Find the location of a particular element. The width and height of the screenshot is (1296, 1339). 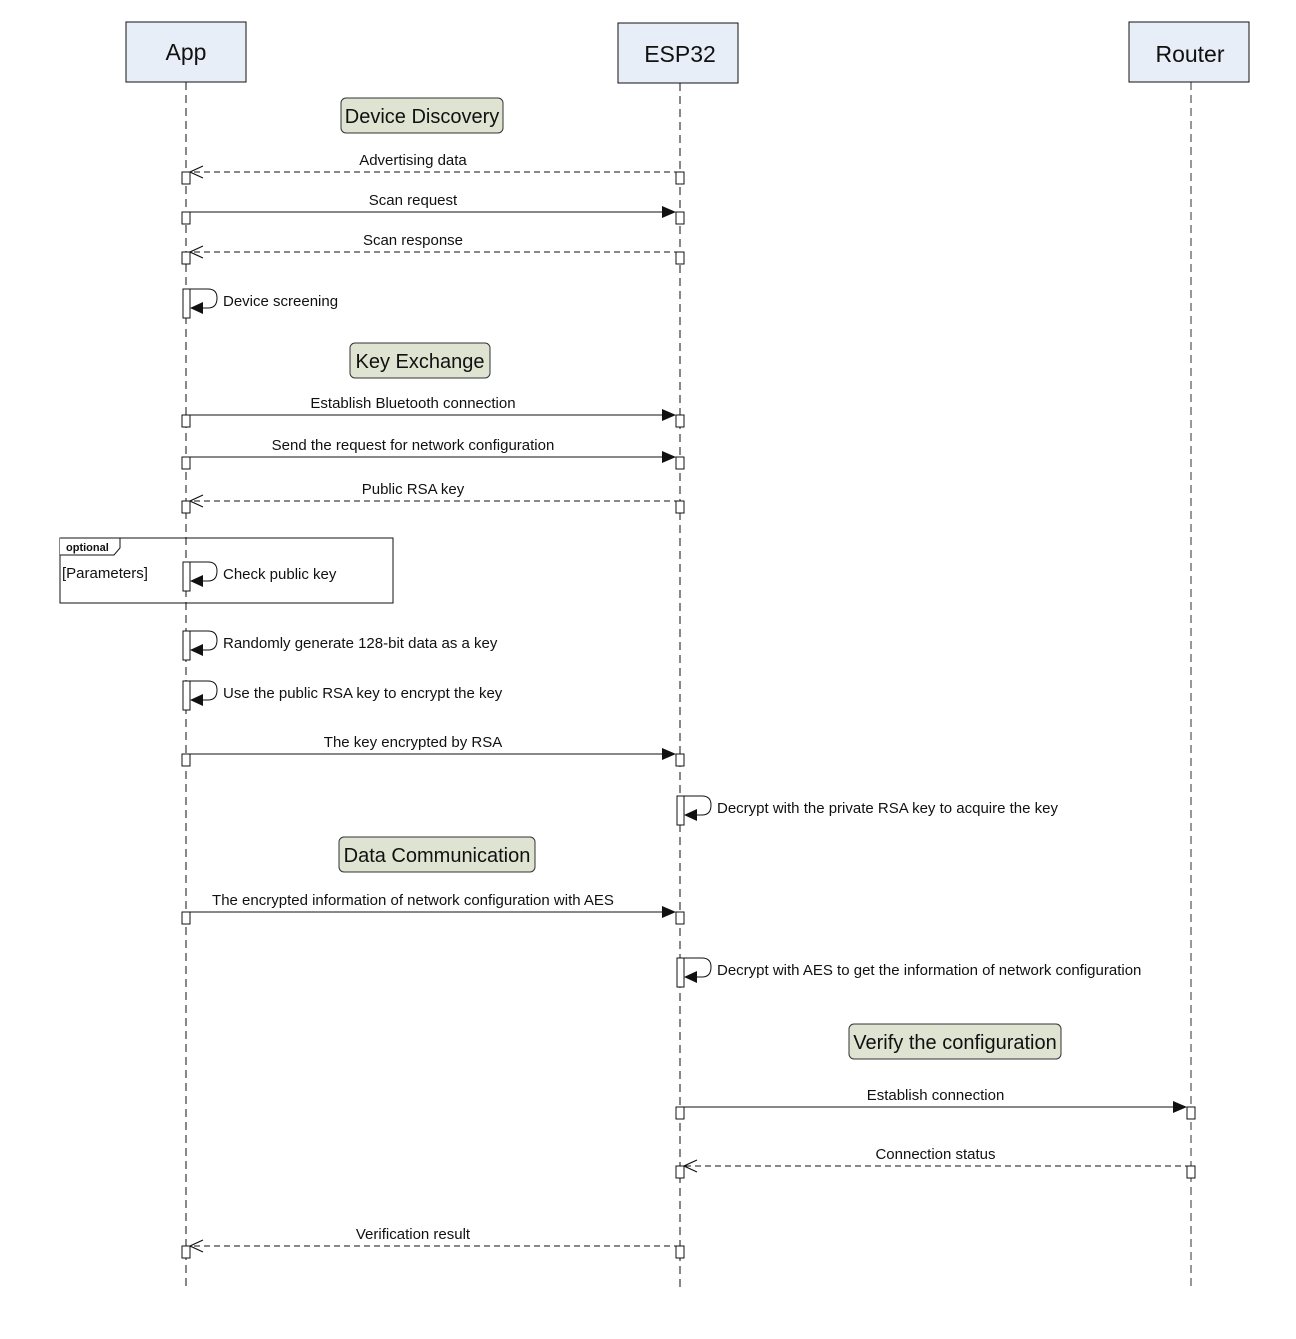

section-label: Data Communication is located at coordinates (437, 856).